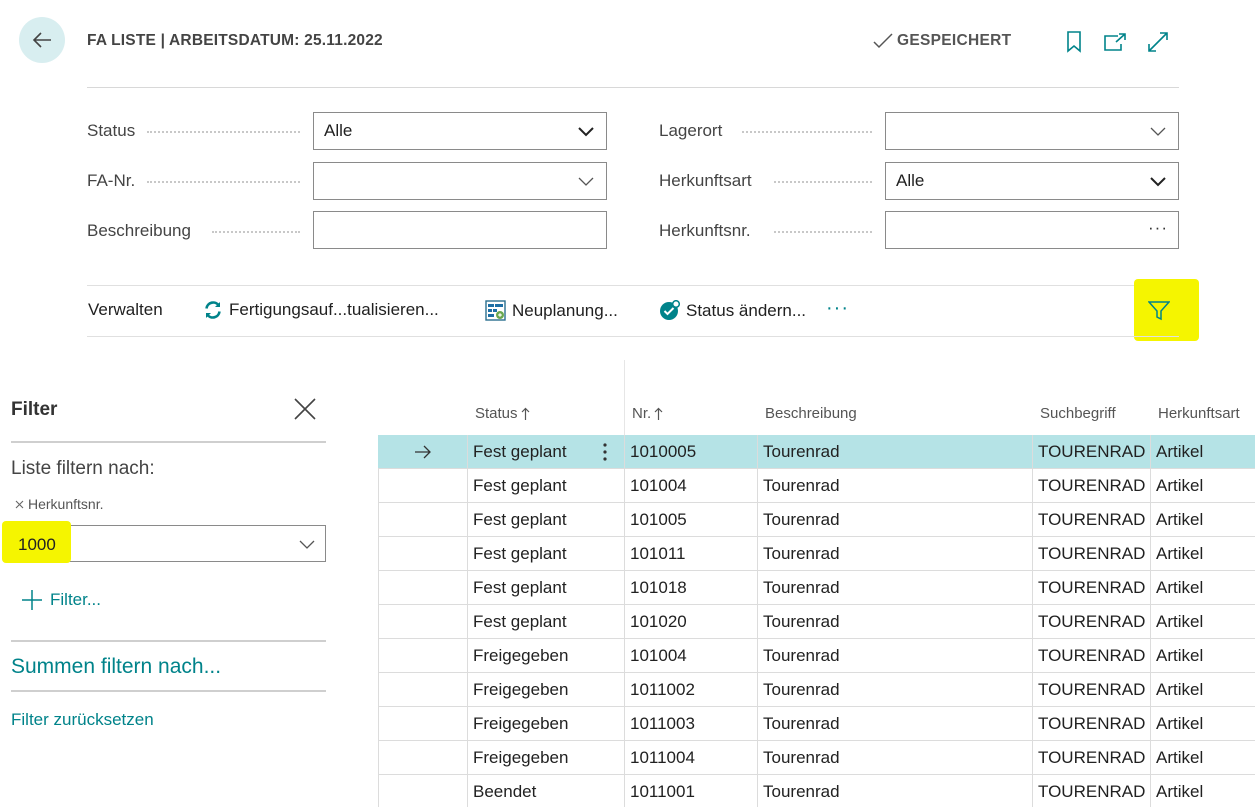 This screenshot has width=1255, height=807. Describe the element at coordinates (139, 230) in the screenshot. I see `beschreibung-label: Beschreibung` at that location.